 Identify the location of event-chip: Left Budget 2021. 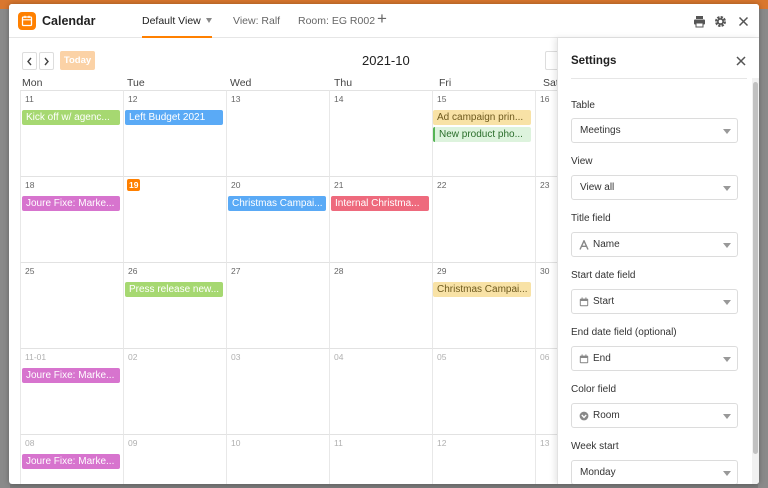
(174, 117).